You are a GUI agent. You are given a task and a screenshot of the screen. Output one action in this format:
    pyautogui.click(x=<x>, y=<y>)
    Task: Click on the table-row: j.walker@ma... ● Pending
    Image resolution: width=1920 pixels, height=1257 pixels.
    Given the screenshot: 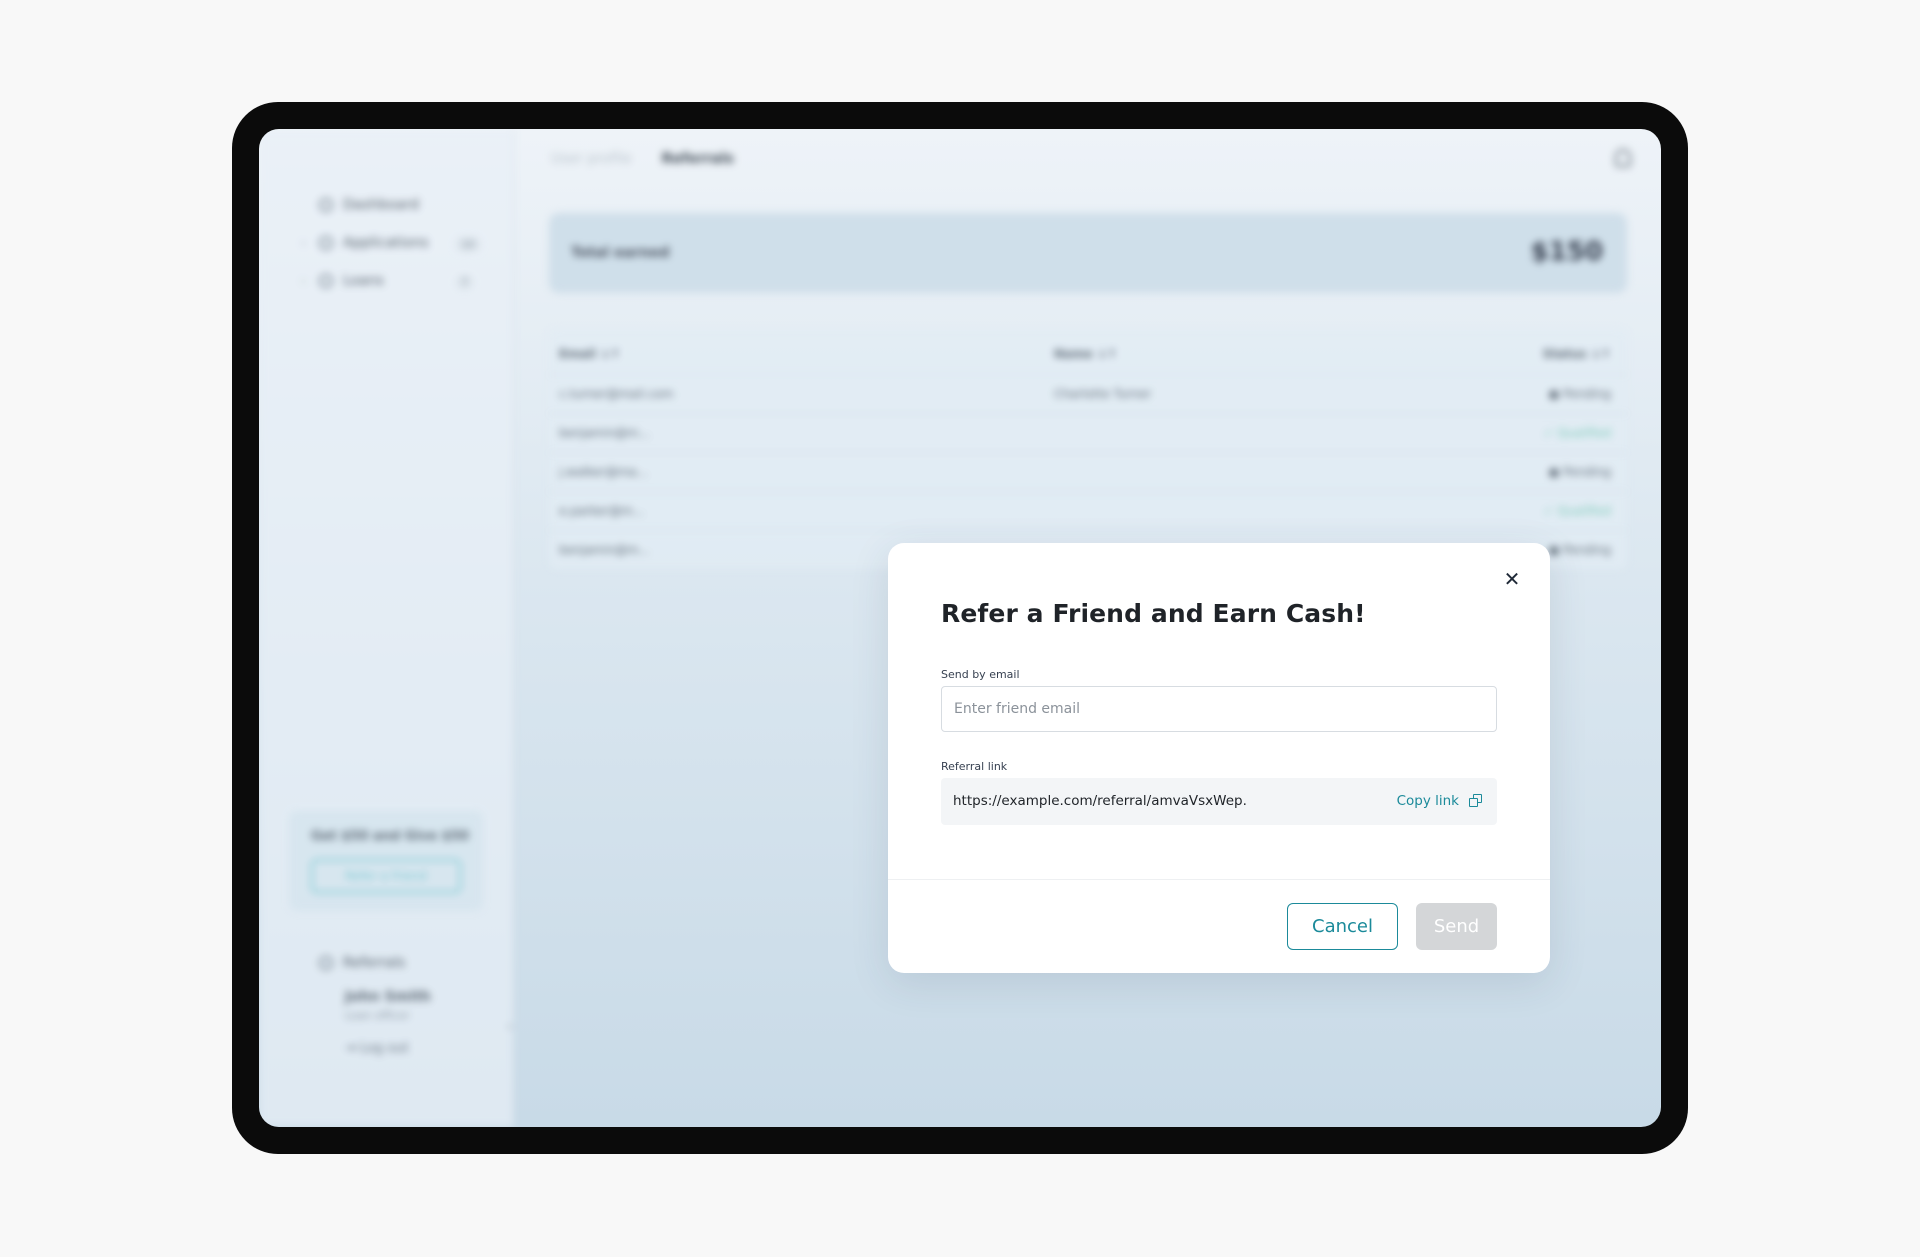 What is the action you would take?
    pyautogui.click(x=1088, y=472)
    